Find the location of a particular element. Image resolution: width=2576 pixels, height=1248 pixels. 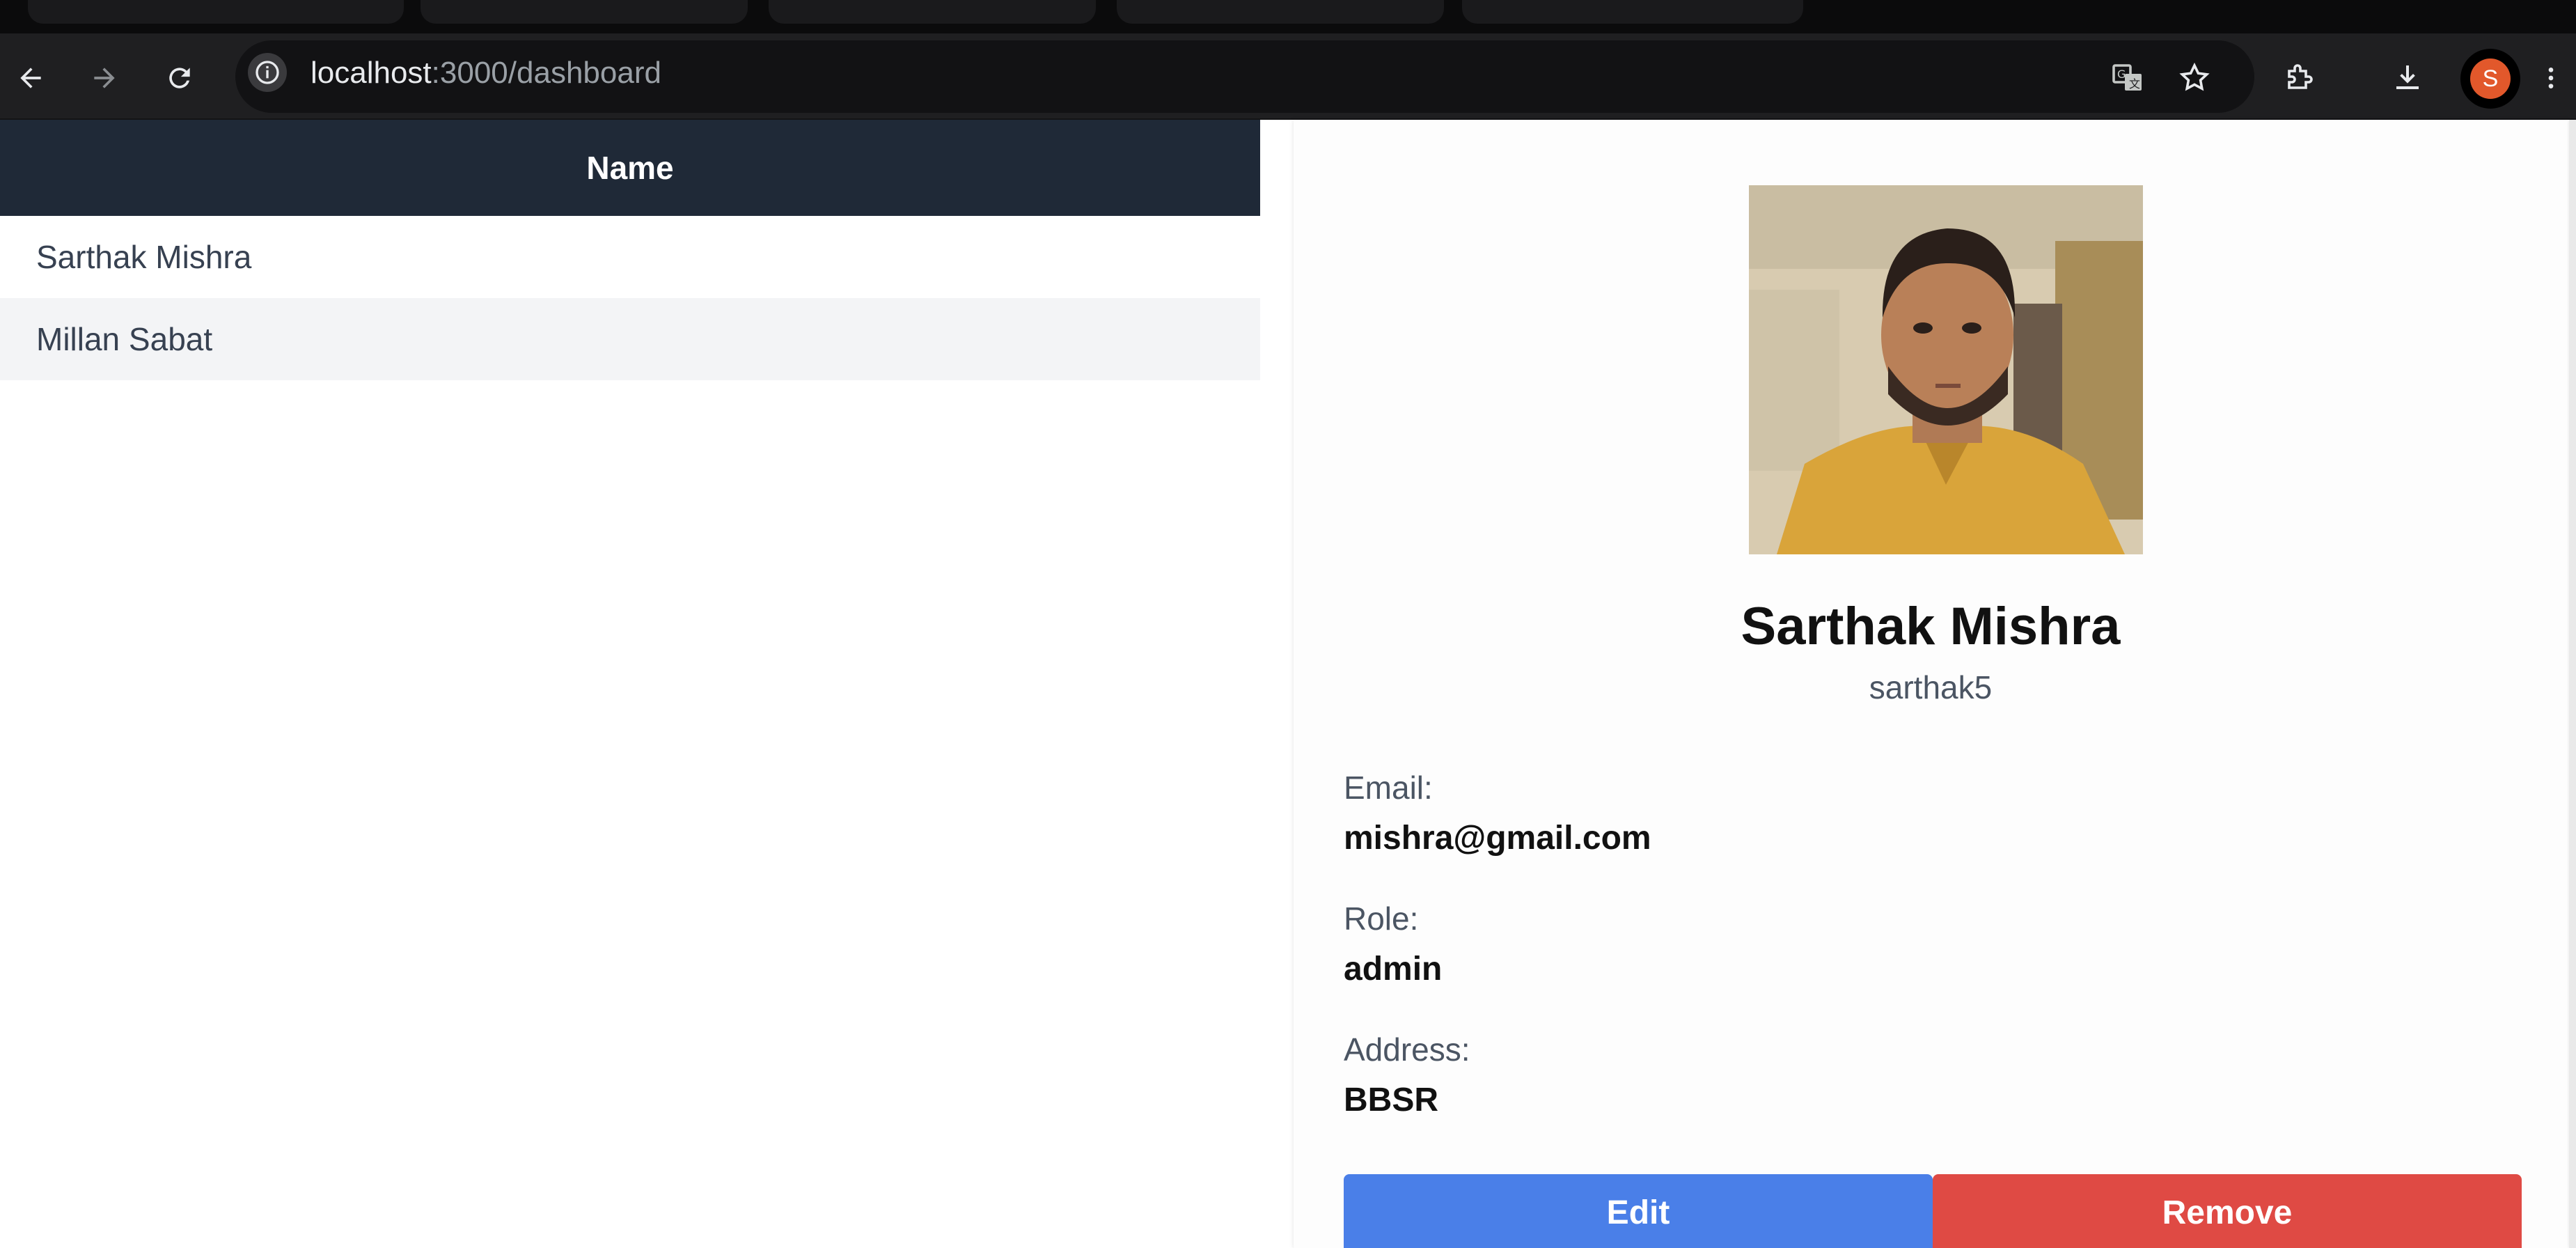

url-path: :3000/dashboard is located at coordinates (546, 73).